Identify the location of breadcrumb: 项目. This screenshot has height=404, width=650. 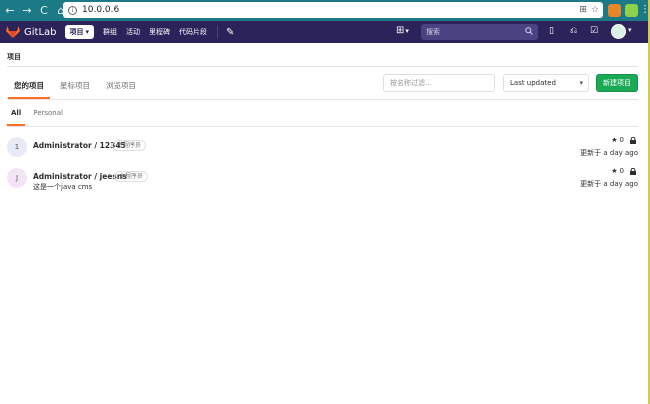
(14, 57).